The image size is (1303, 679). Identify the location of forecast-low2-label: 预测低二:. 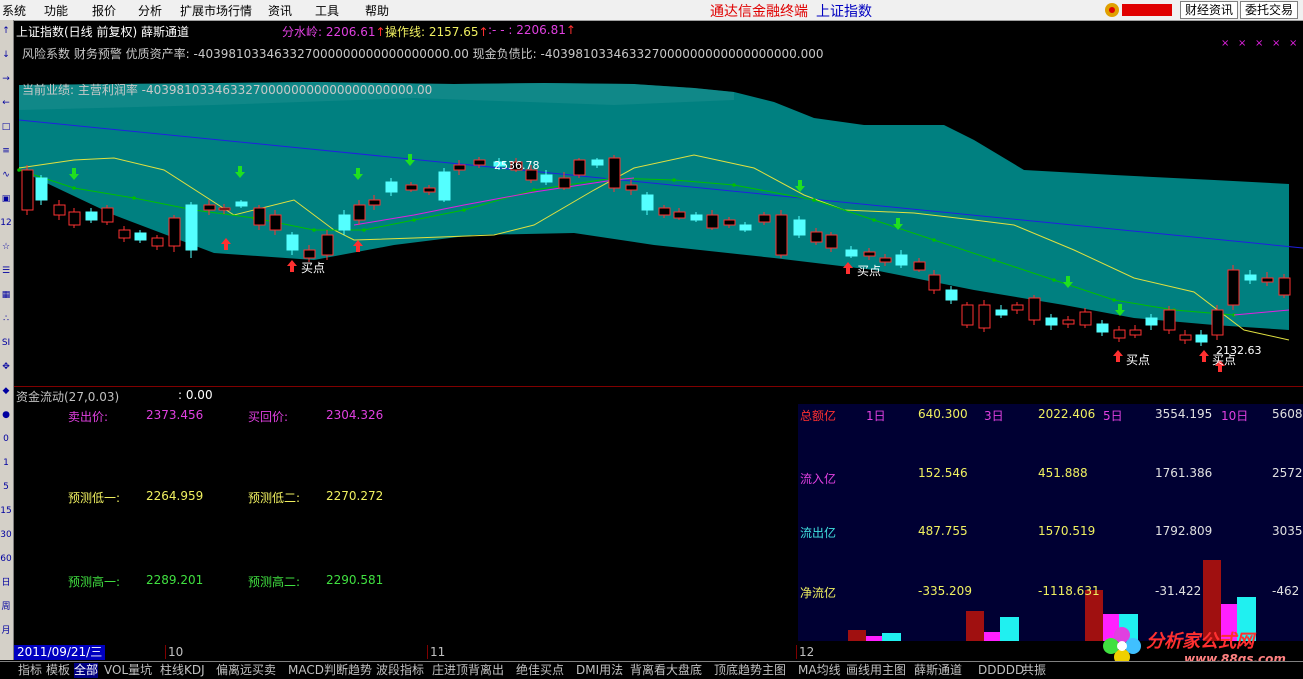
(274, 498).